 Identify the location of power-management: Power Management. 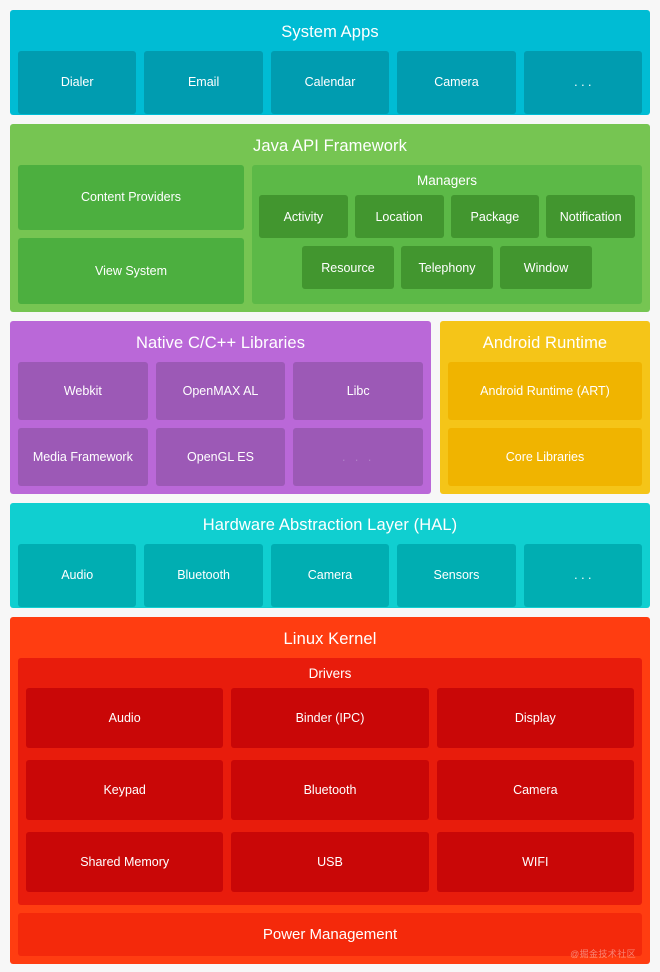
(330, 934).